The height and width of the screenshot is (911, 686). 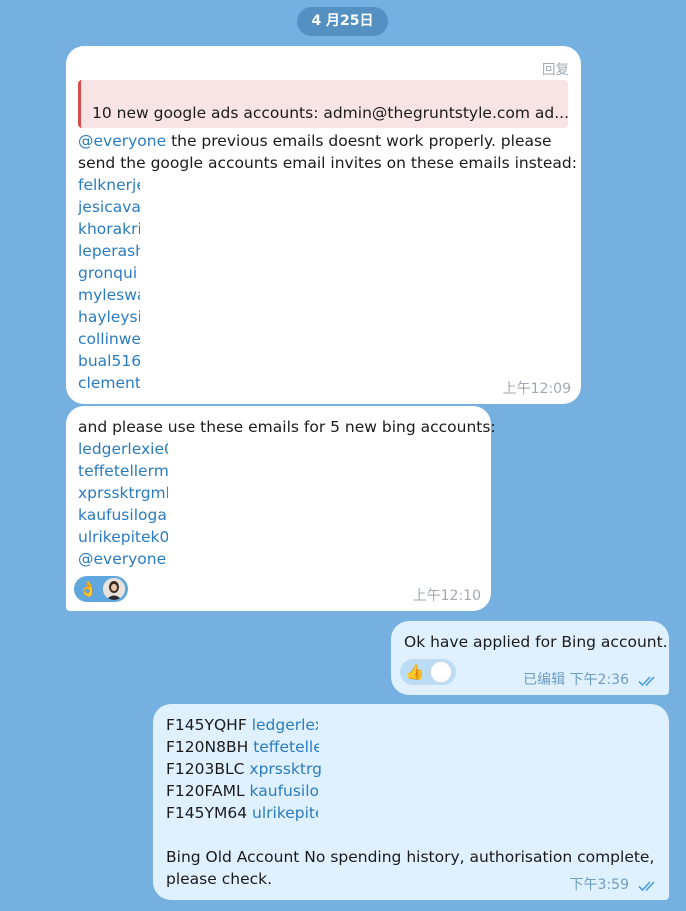 I want to click on thumbs-up-emoji: 👍, so click(x=415, y=672).